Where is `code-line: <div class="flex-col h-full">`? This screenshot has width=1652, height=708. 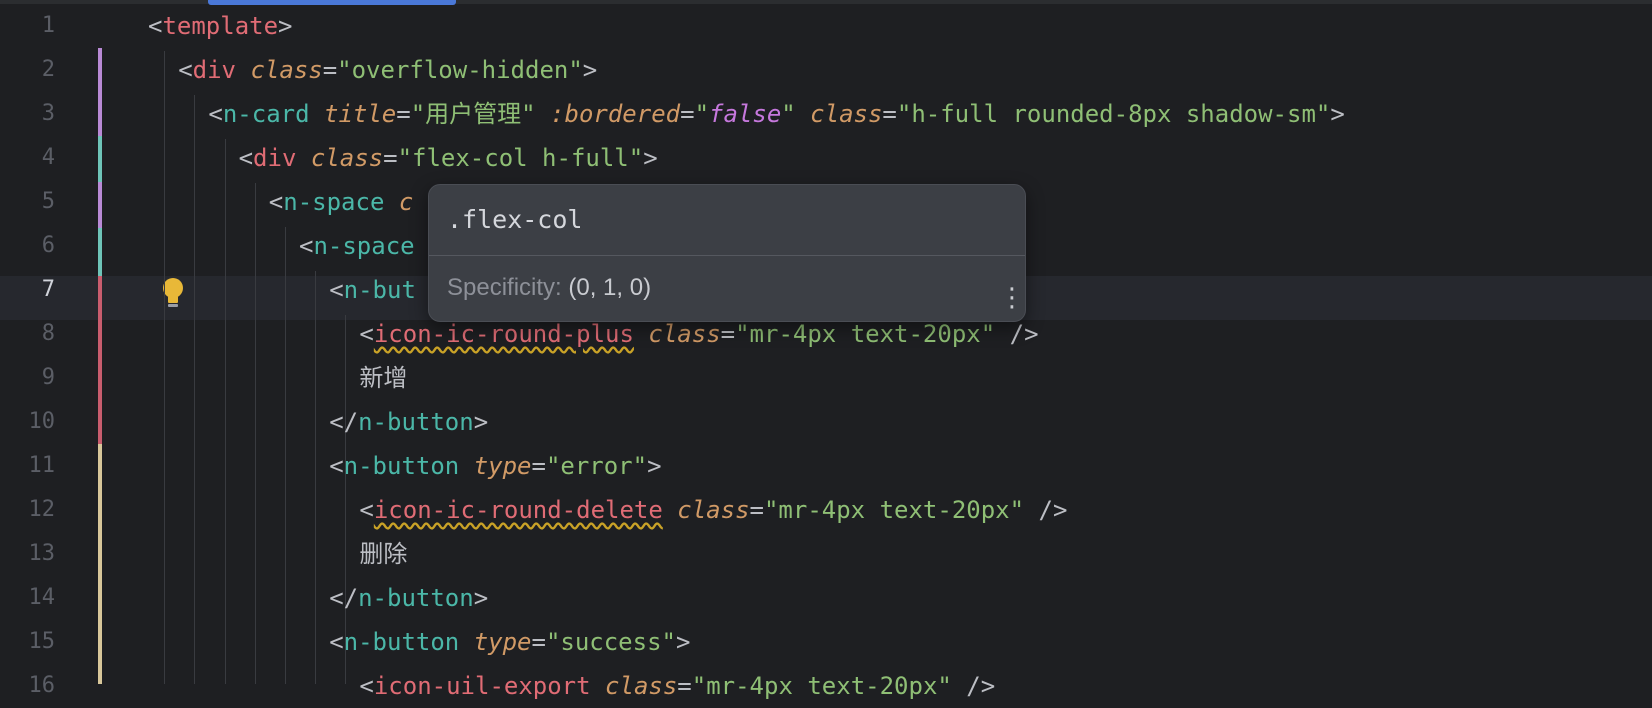
code-line: <div class="flex-col h-full"> is located at coordinates (448, 158).